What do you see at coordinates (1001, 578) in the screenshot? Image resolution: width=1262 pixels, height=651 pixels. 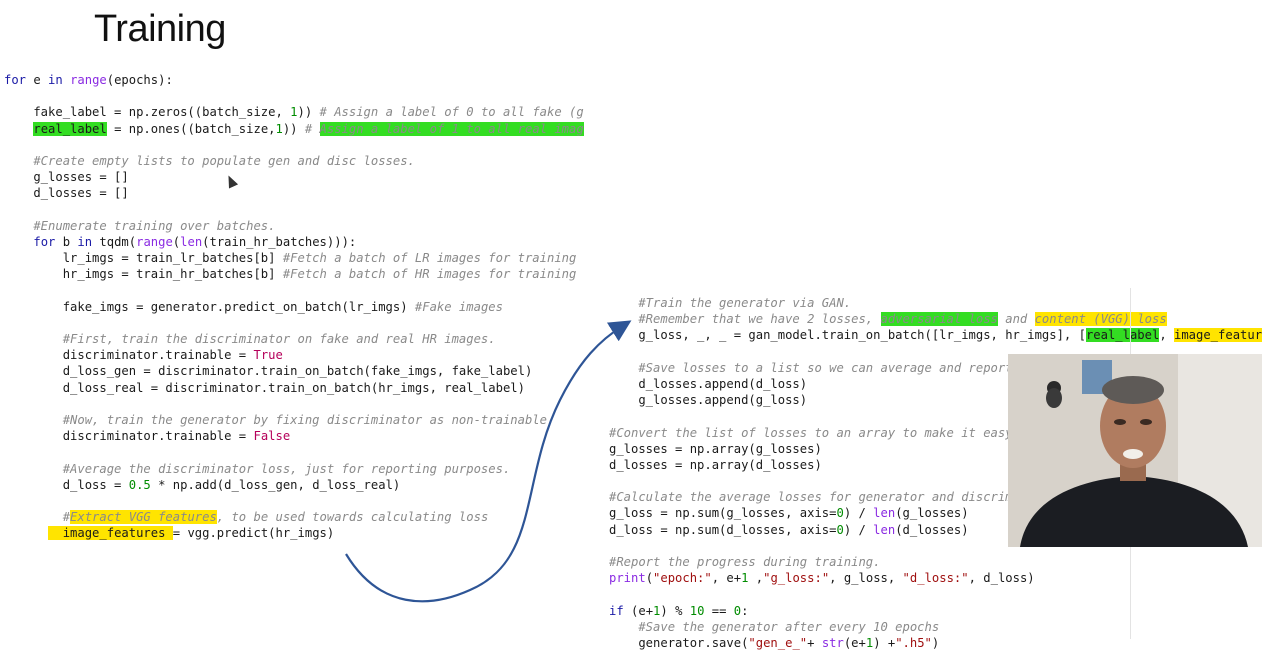 I see `code-token: , d_loss)` at bounding box center [1001, 578].